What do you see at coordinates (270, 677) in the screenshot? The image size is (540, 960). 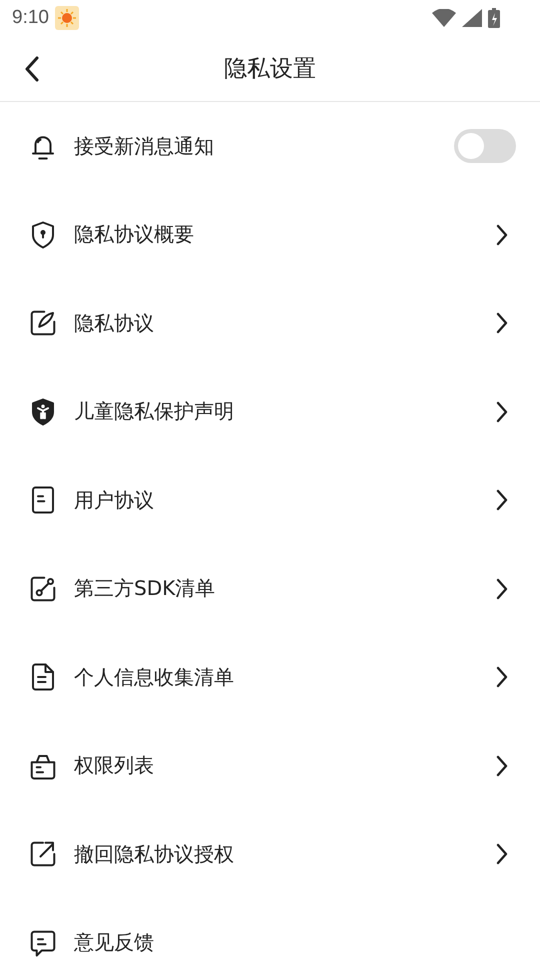 I see `settings-item: 个人信息收集清单` at bounding box center [270, 677].